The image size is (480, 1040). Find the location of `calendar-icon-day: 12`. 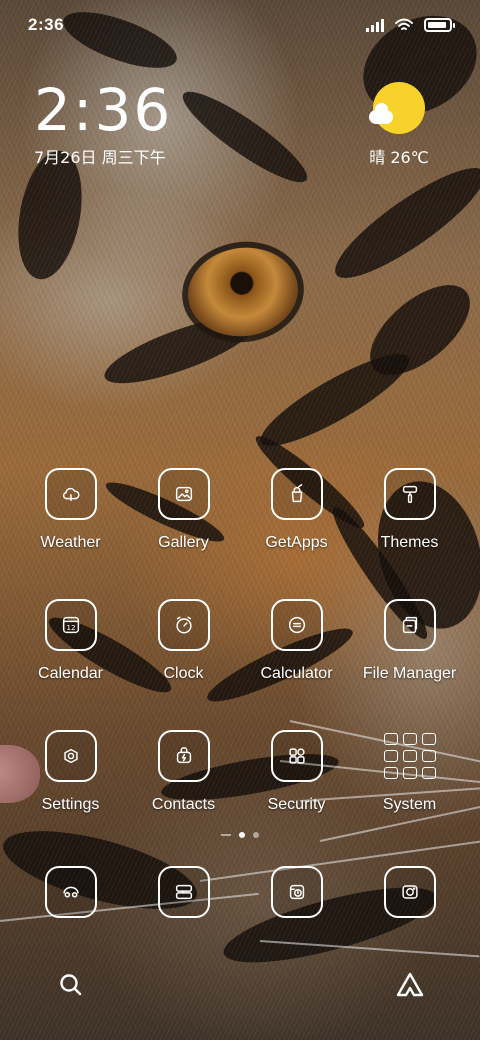

calendar-icon-day: 12 is located at coordinates (70, 627).